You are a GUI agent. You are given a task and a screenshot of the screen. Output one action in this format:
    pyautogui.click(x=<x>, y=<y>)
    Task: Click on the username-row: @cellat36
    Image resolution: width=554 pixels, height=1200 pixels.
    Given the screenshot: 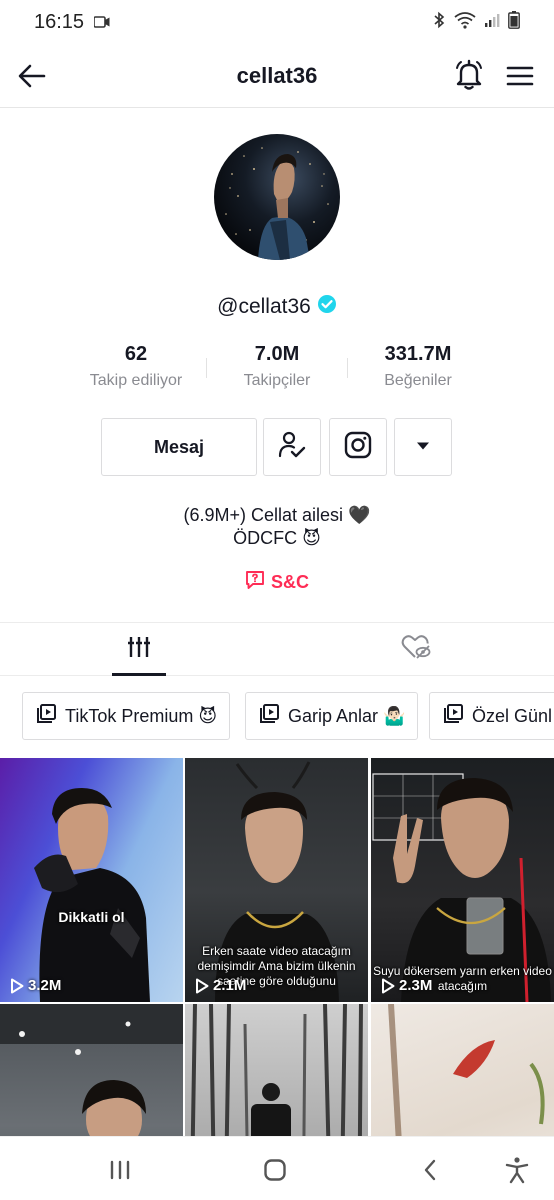 What is the action you would take?
    pyautogui.click(x=277, y=306)
    